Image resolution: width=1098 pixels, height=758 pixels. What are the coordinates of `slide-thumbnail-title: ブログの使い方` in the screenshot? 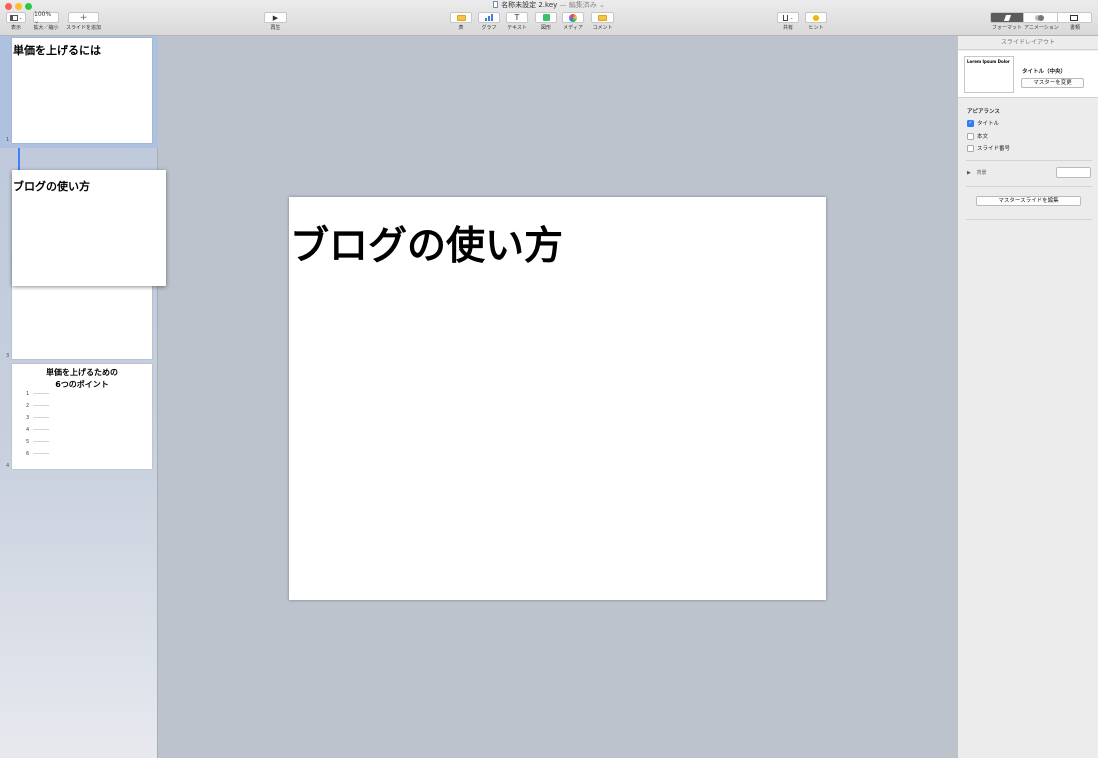 It's located at (51, 186).